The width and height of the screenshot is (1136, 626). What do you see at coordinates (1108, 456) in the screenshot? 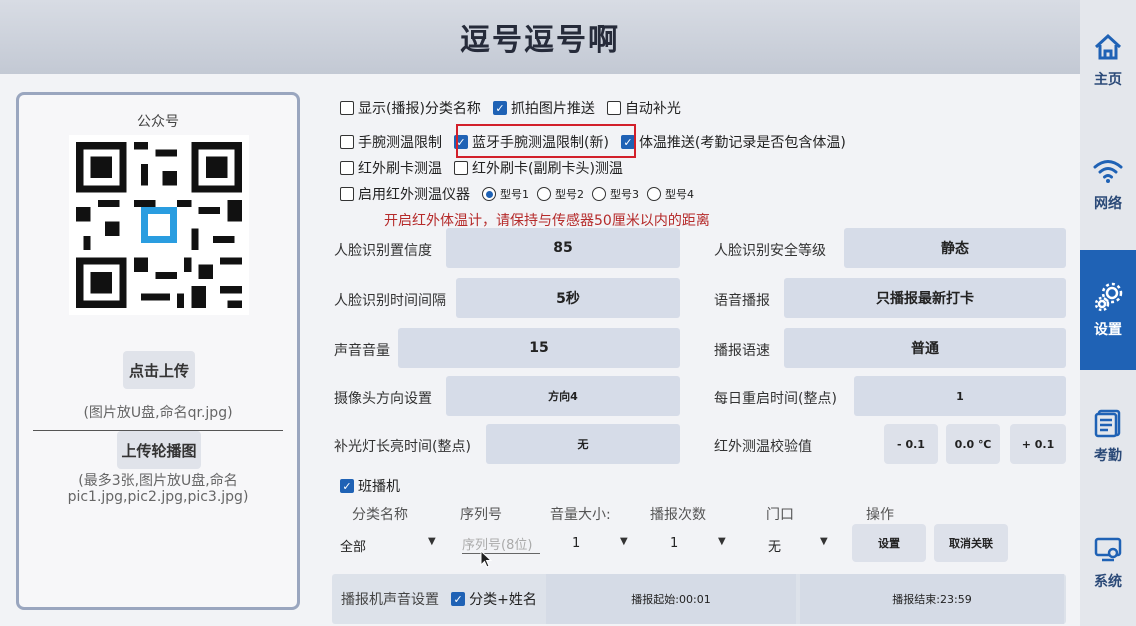
I see `nav-label-attendance: 考勤` at bounding box center [1108, 456].